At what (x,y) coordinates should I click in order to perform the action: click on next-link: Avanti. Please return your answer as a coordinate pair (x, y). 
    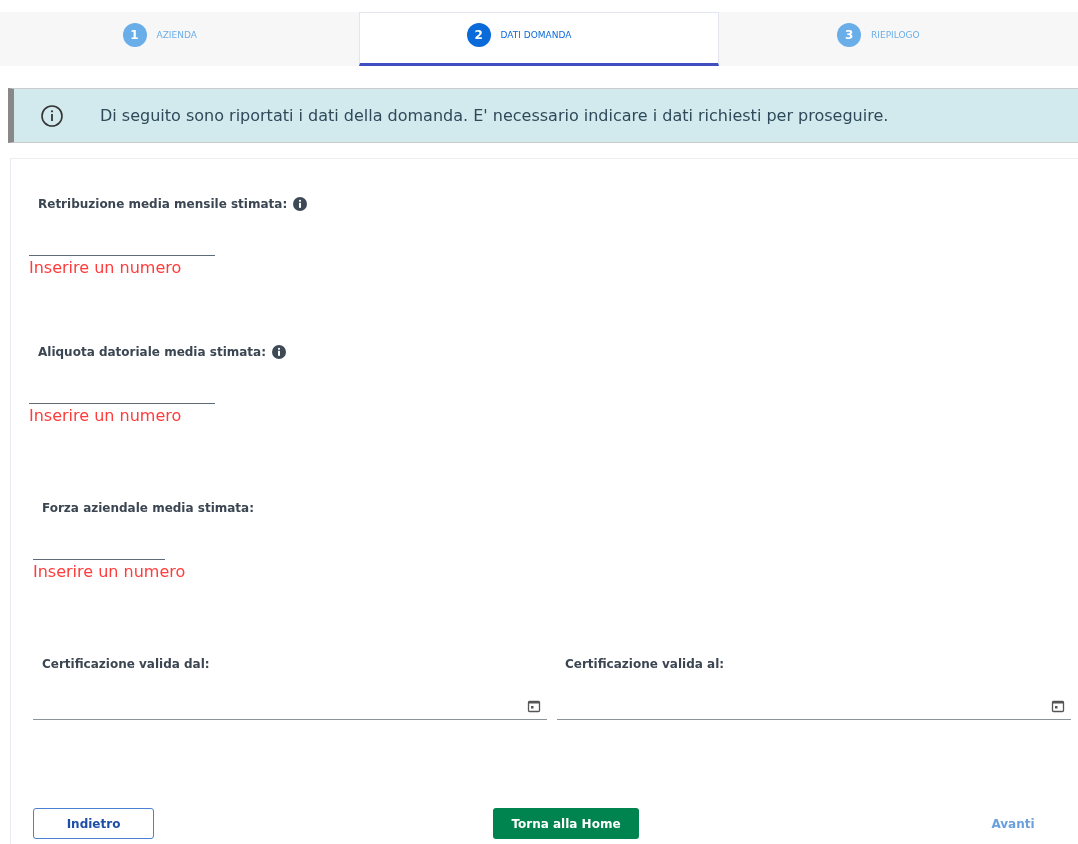
    Looking at the image, I should click on (1013, 823).